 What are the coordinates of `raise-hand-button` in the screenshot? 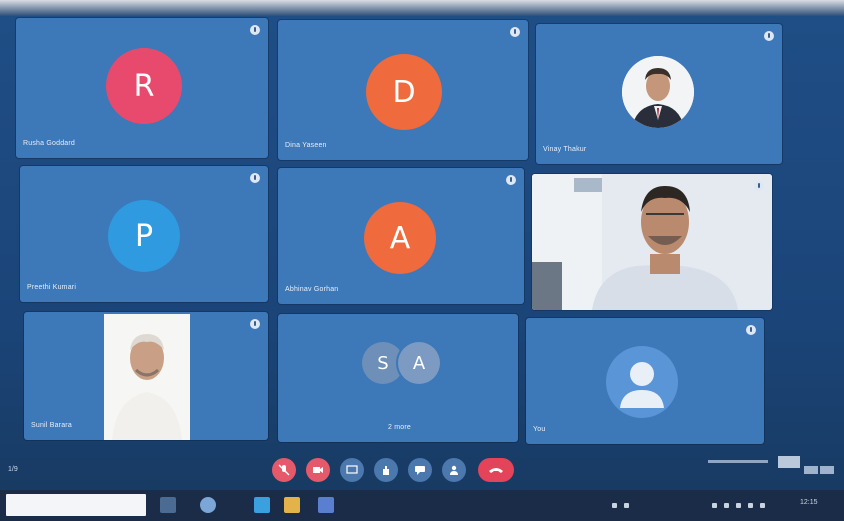 It's located at (386, 470).